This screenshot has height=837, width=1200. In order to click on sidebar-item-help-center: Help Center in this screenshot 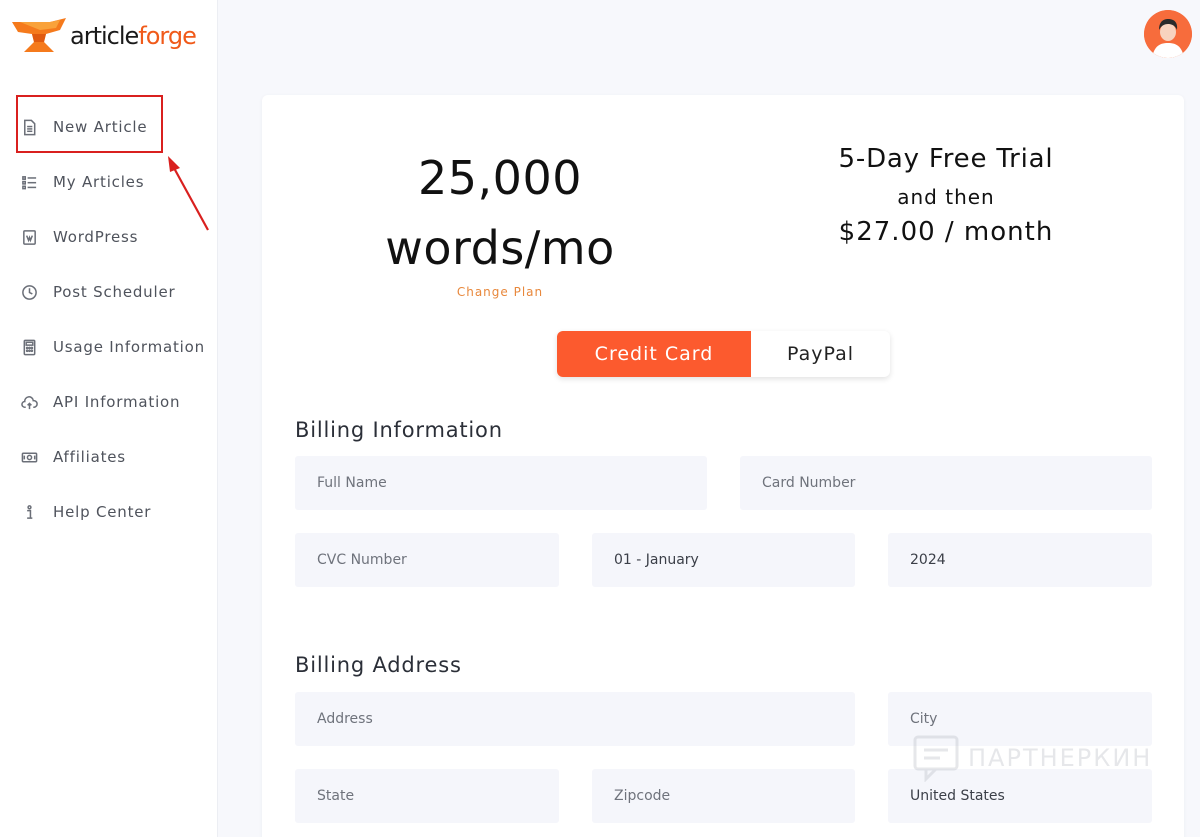, I will do `click(85, 512)`.